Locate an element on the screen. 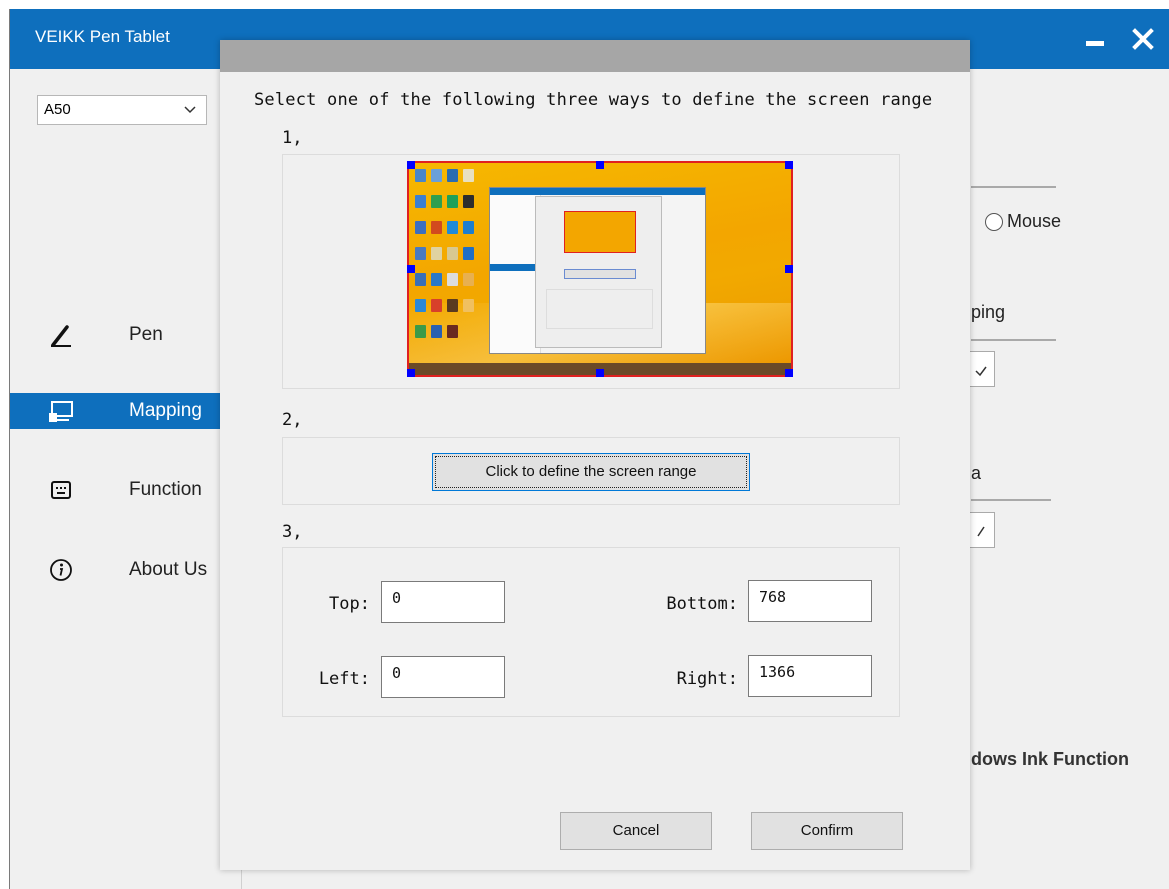 This screenshot has height=889, width=1169. left-field-label: Left: is located at coordinates (344, 679).